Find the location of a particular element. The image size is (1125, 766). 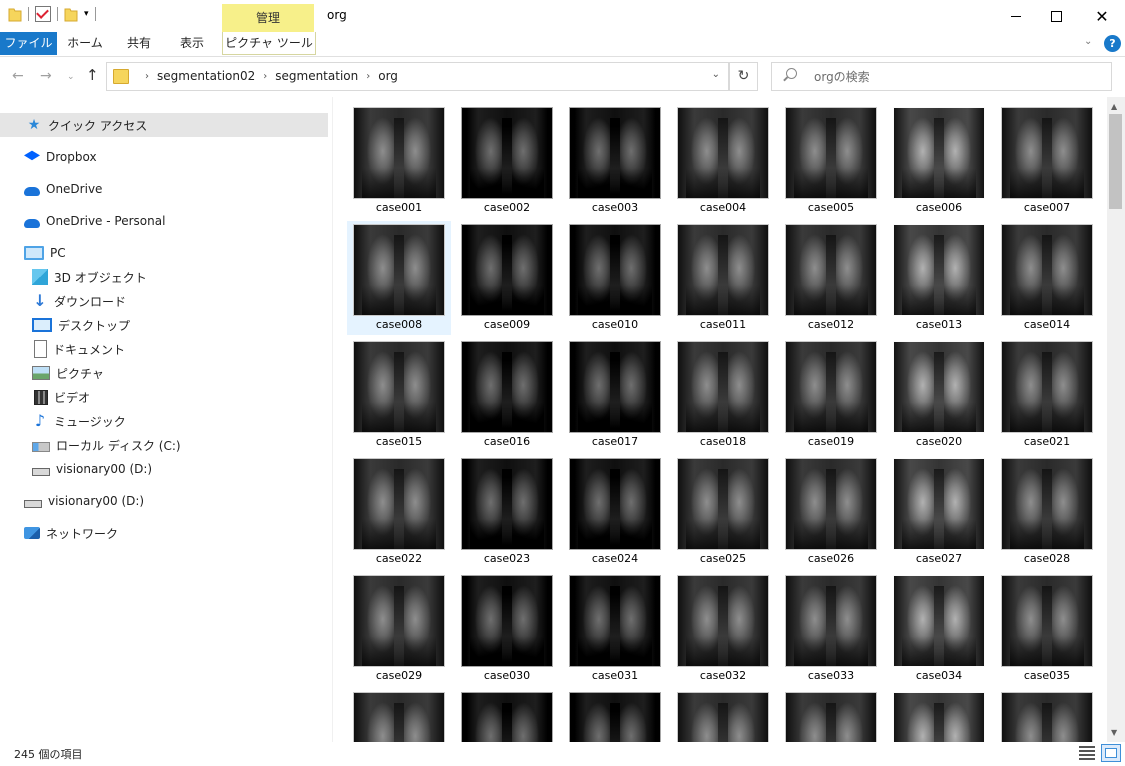

up-button: ↑ is located at coordinates (92, 75).